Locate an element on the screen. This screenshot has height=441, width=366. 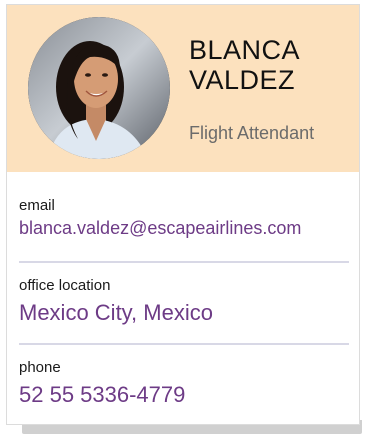
office-section: office location Mexico City, Mexico is located at coordinates (184, 301).